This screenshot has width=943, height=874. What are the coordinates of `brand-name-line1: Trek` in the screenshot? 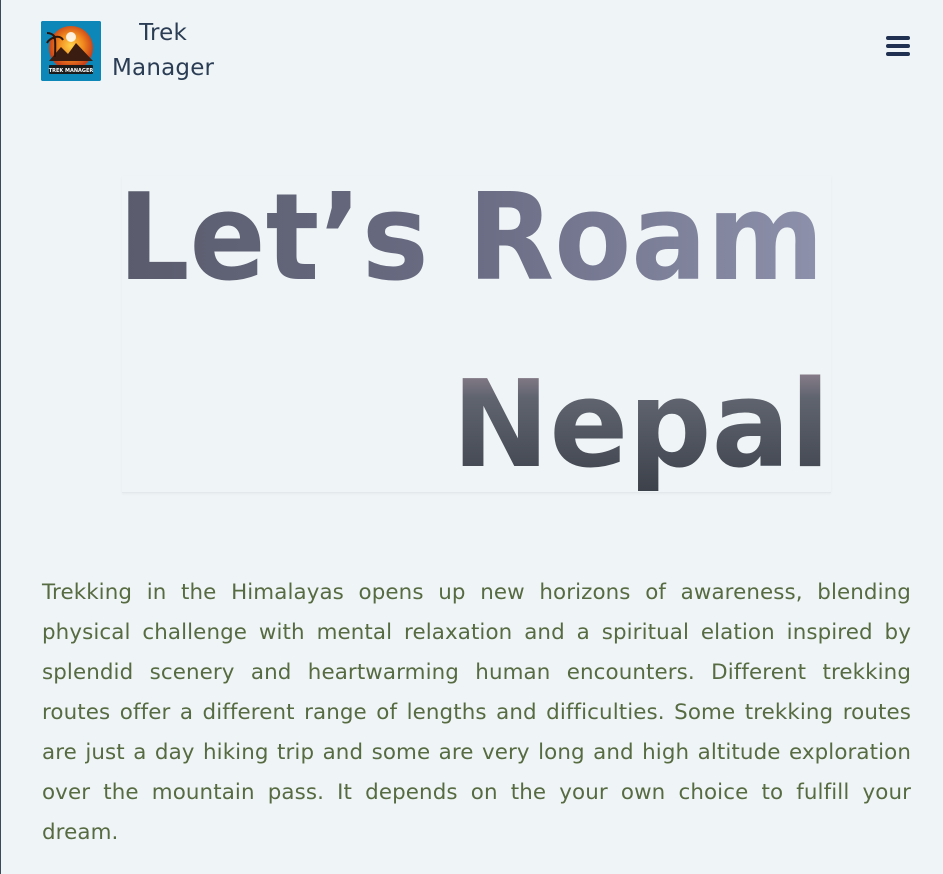 It's located at (163, 33).